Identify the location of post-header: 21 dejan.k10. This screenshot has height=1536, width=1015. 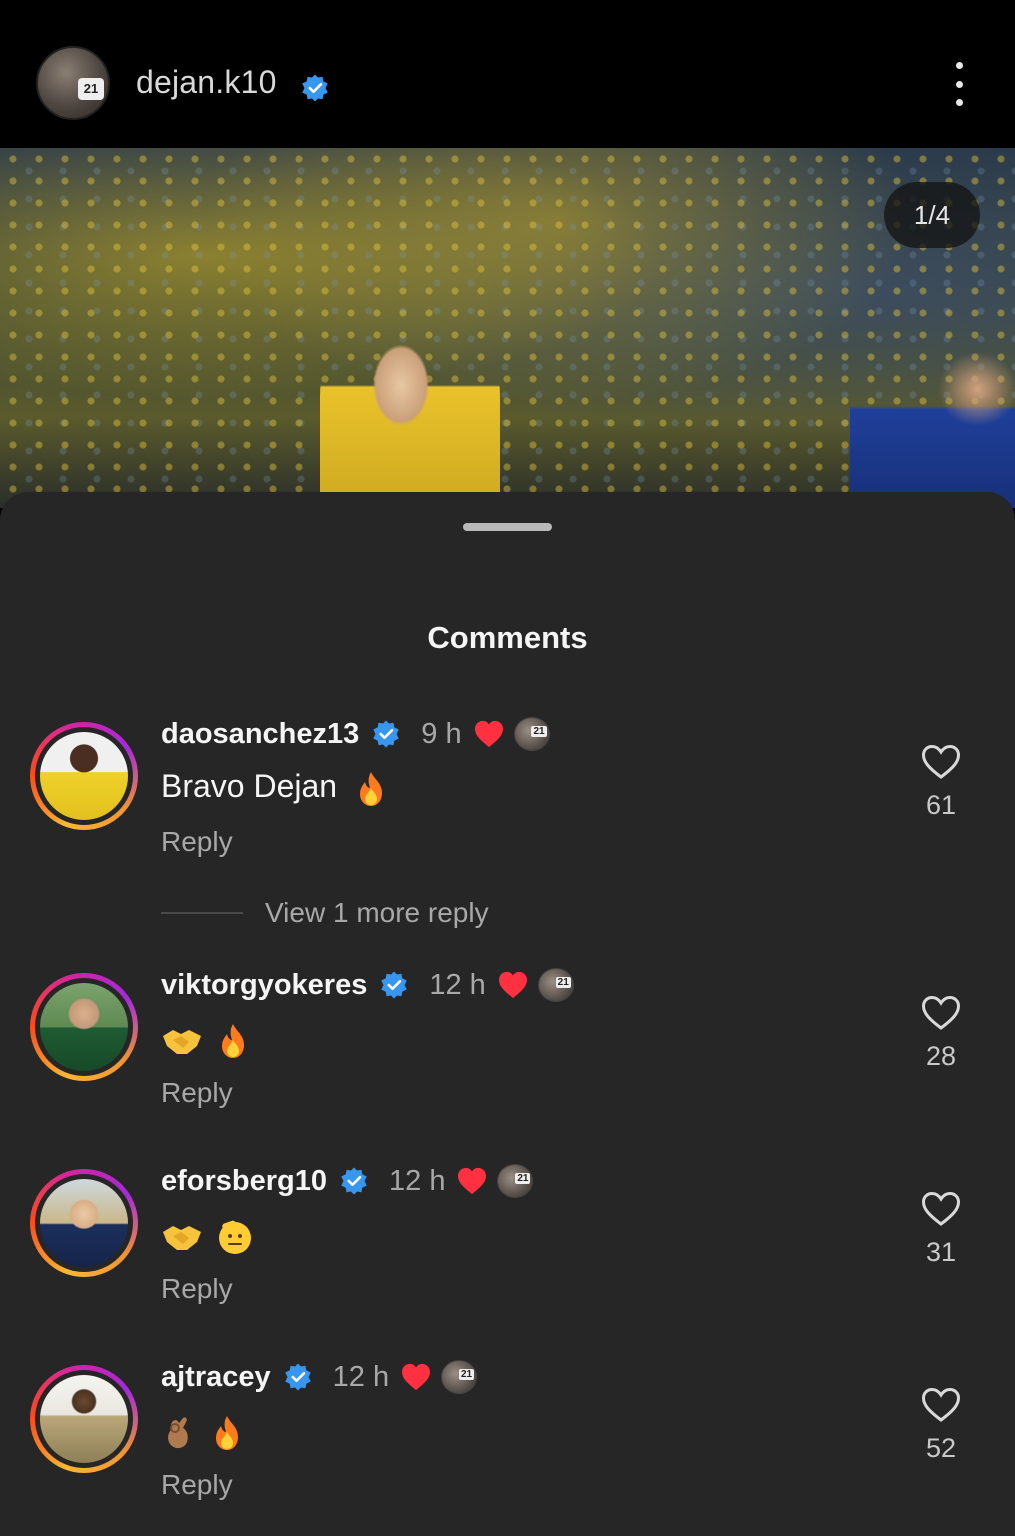
(507, 74).